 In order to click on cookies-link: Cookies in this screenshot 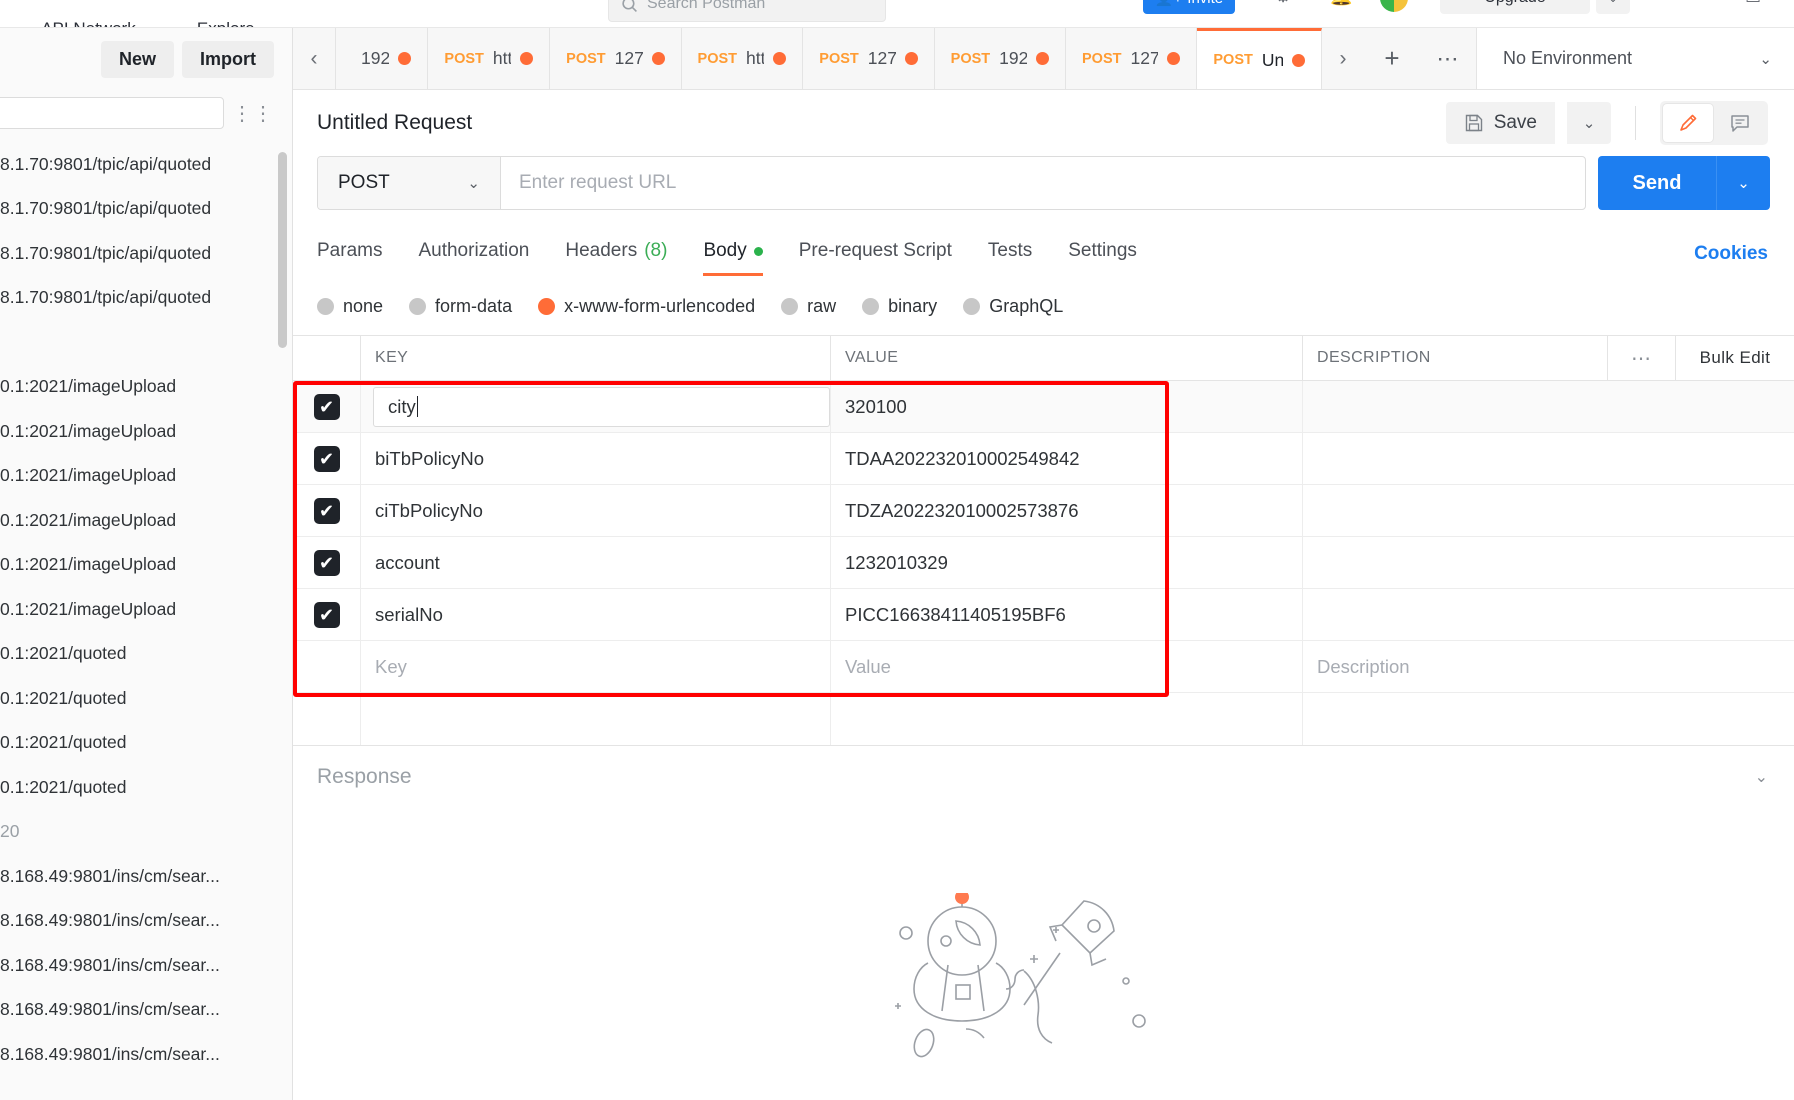, I will do `click(1731, 254)`.